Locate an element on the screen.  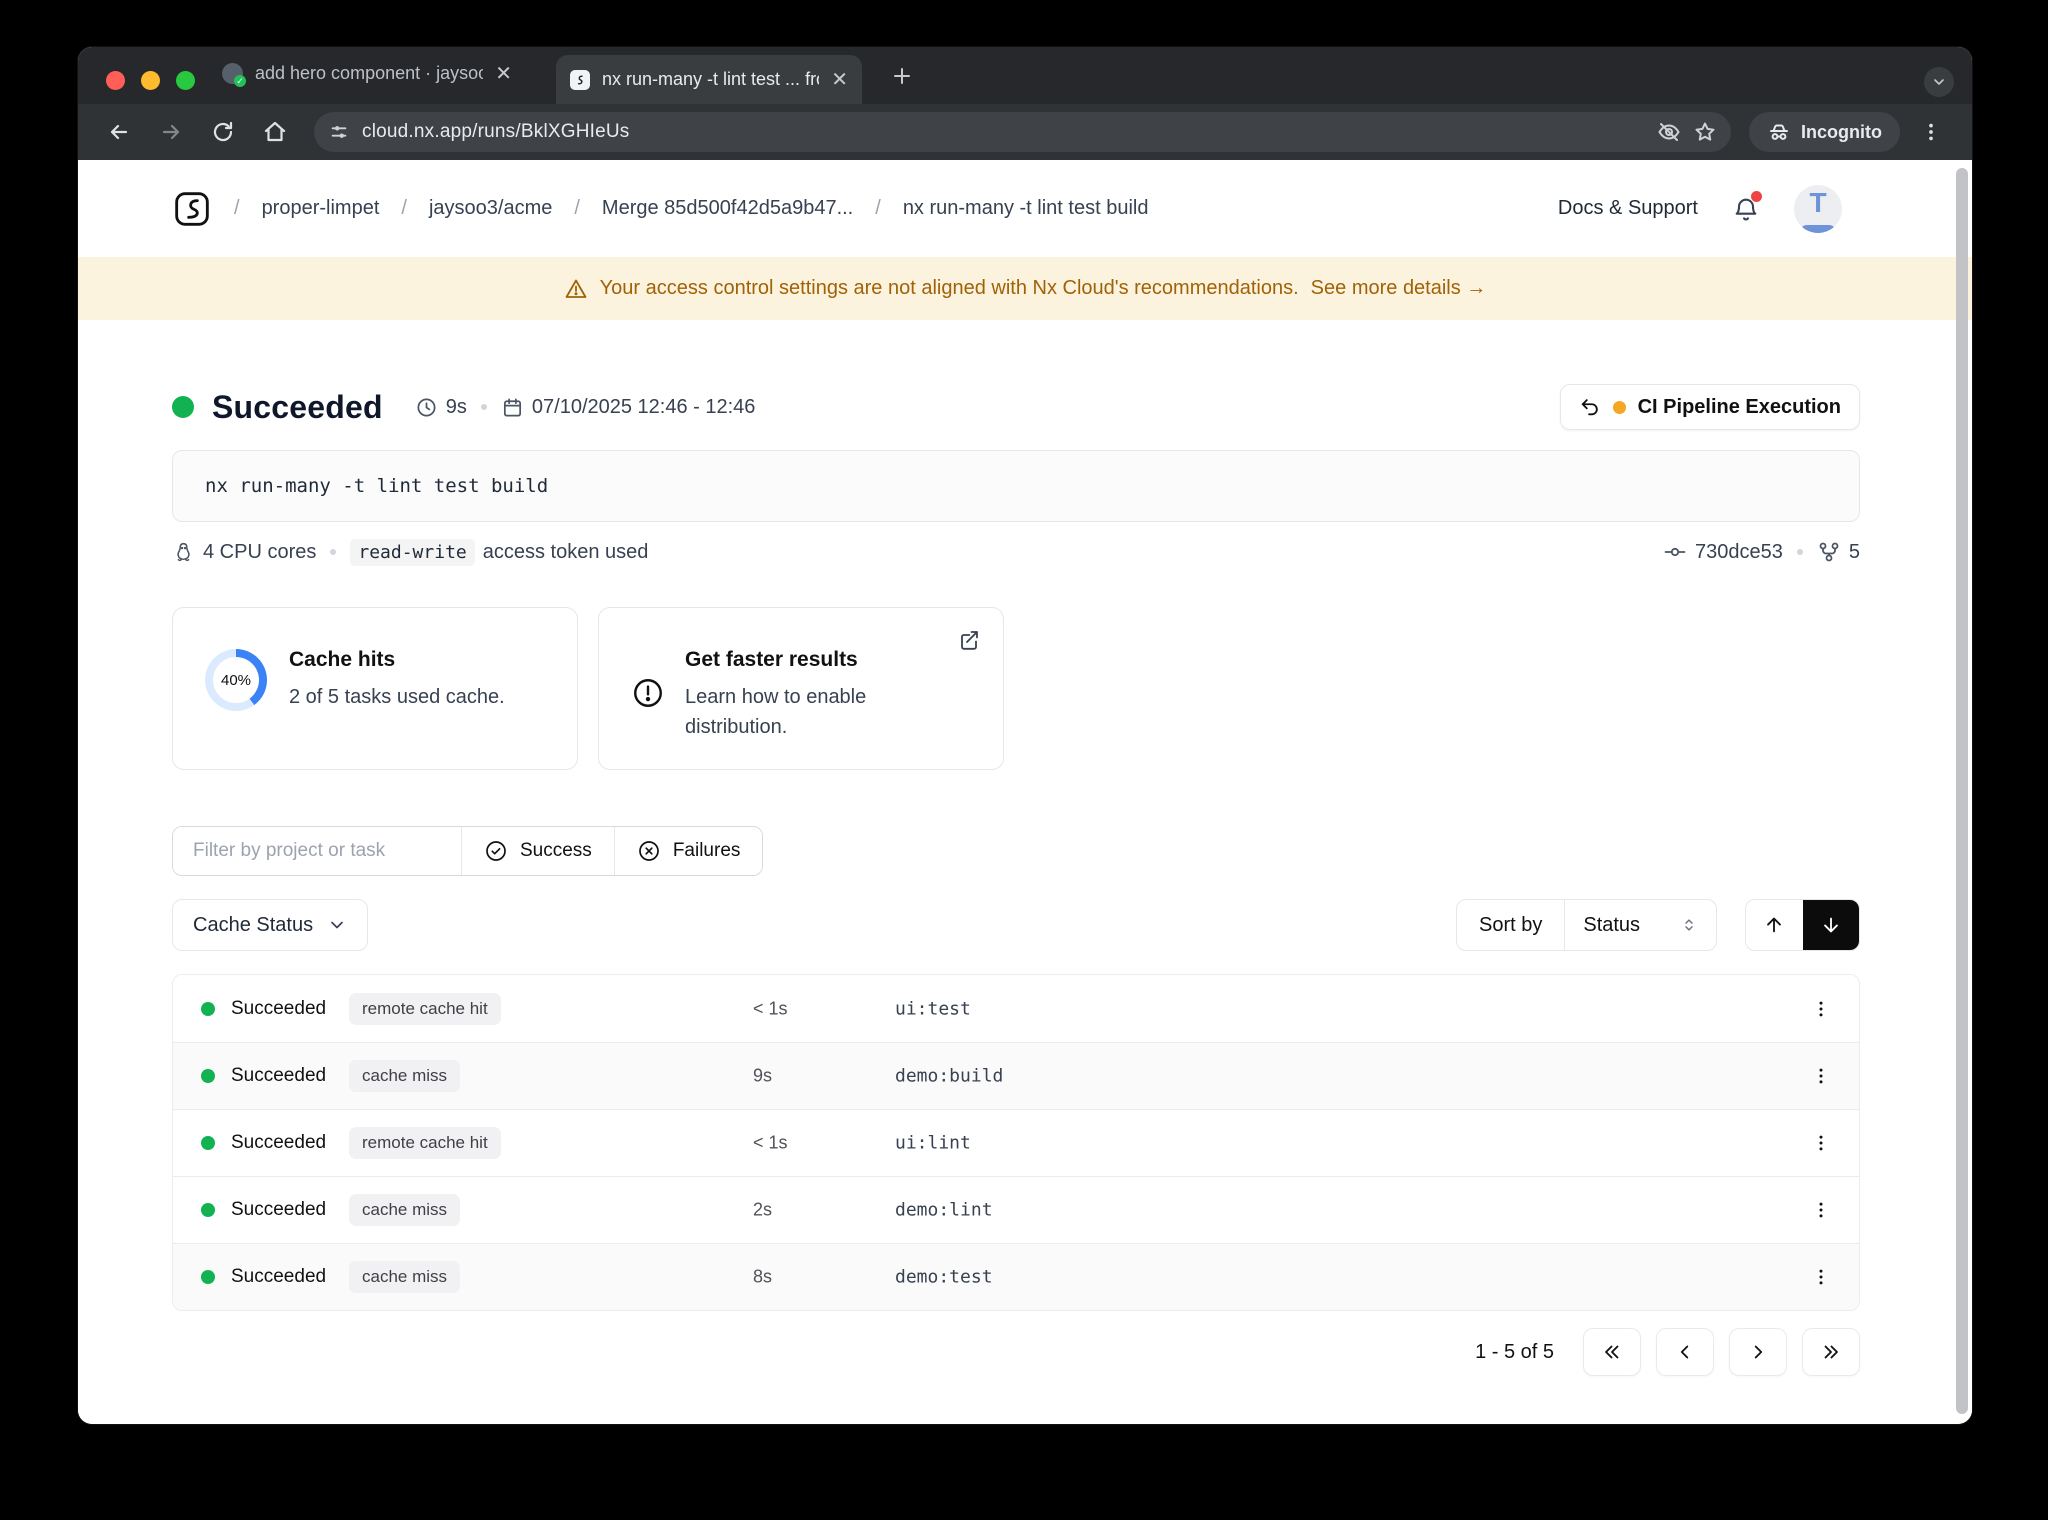
last-page-button is located at coordinates (1831, 1352).